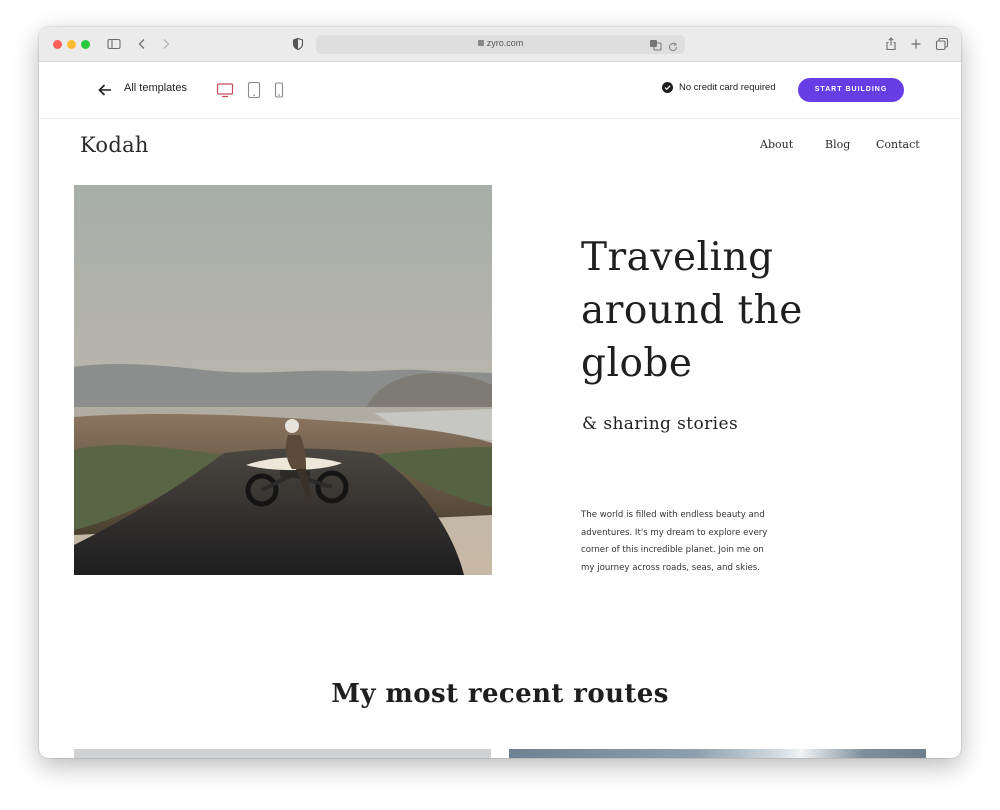  Describe the element at coordinates (891, 44) in the screenshot. I see `share-icon` at that location.